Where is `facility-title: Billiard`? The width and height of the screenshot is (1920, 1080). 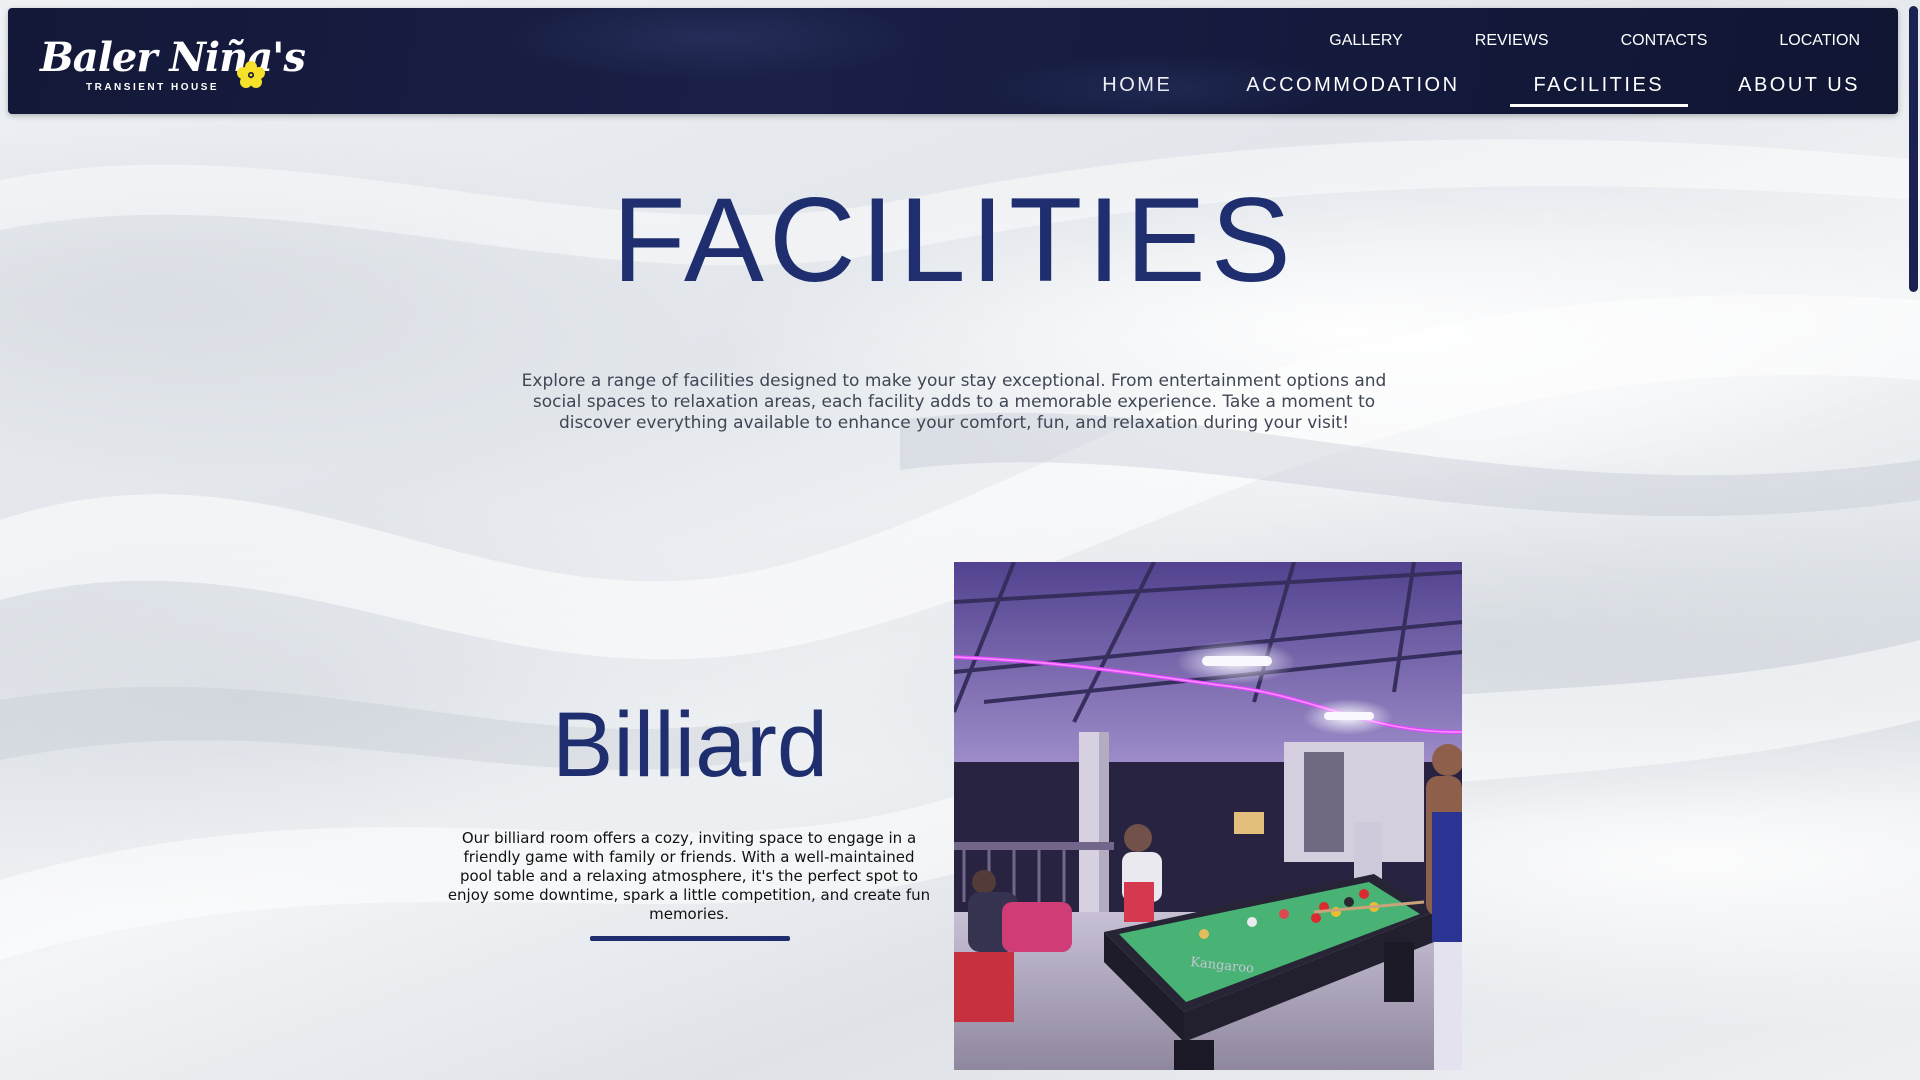 facility-title: Billiard is located at coordinates (690, 745).